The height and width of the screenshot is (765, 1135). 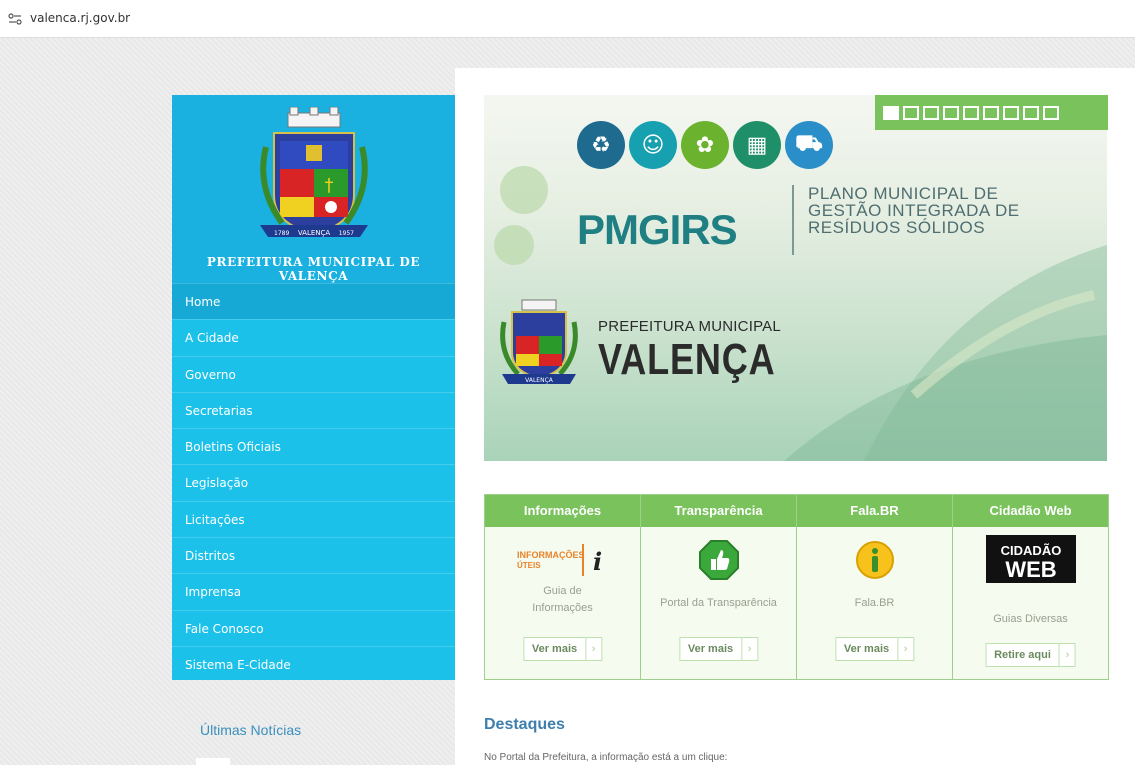 What do you see at coordinates (897, 227) in the screenshot?
I see `plan-line-3: RESÍDUOS SÓLIDOS` at bounding box center [897, 227].